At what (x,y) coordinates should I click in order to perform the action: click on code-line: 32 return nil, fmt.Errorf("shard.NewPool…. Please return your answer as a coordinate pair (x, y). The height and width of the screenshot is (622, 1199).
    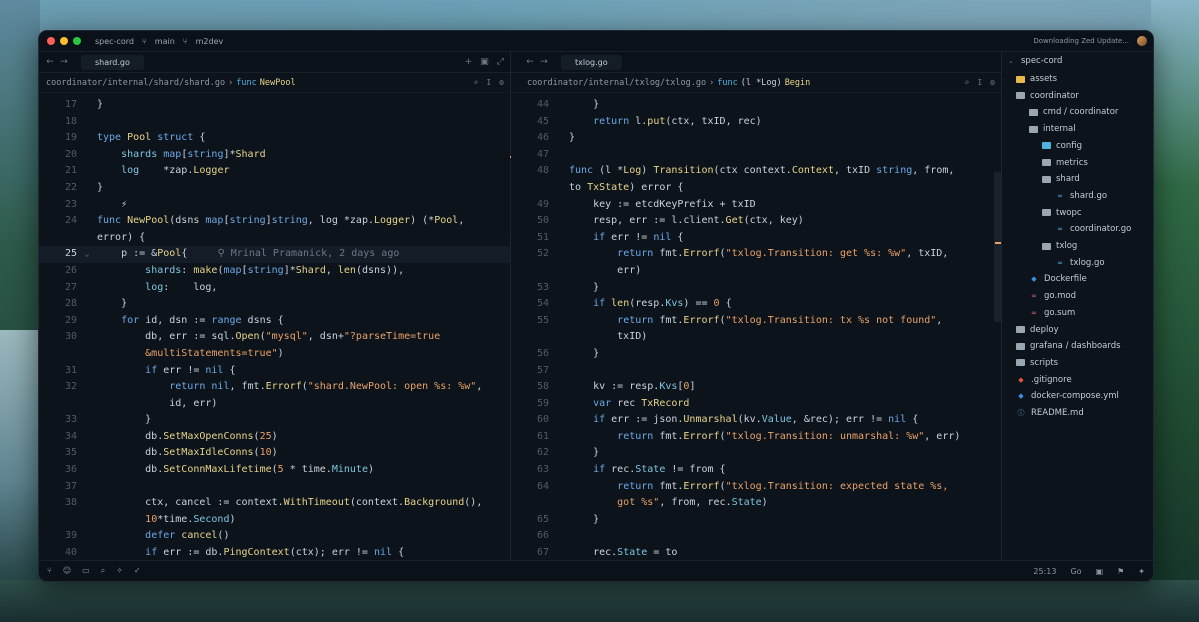
    Looking at the image, I should click on (274, 387).